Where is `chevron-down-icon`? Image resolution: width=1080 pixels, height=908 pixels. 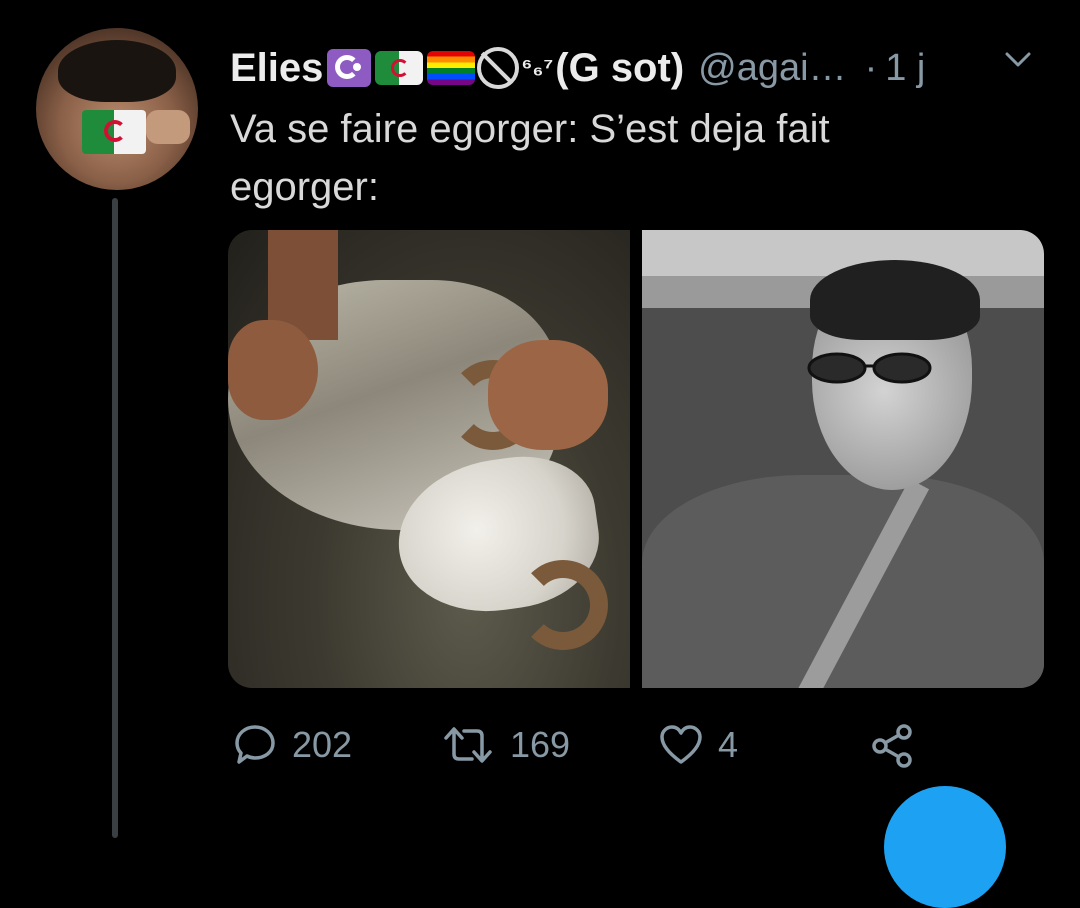
chevron-down-icon is located at coordinates (1018, 60).